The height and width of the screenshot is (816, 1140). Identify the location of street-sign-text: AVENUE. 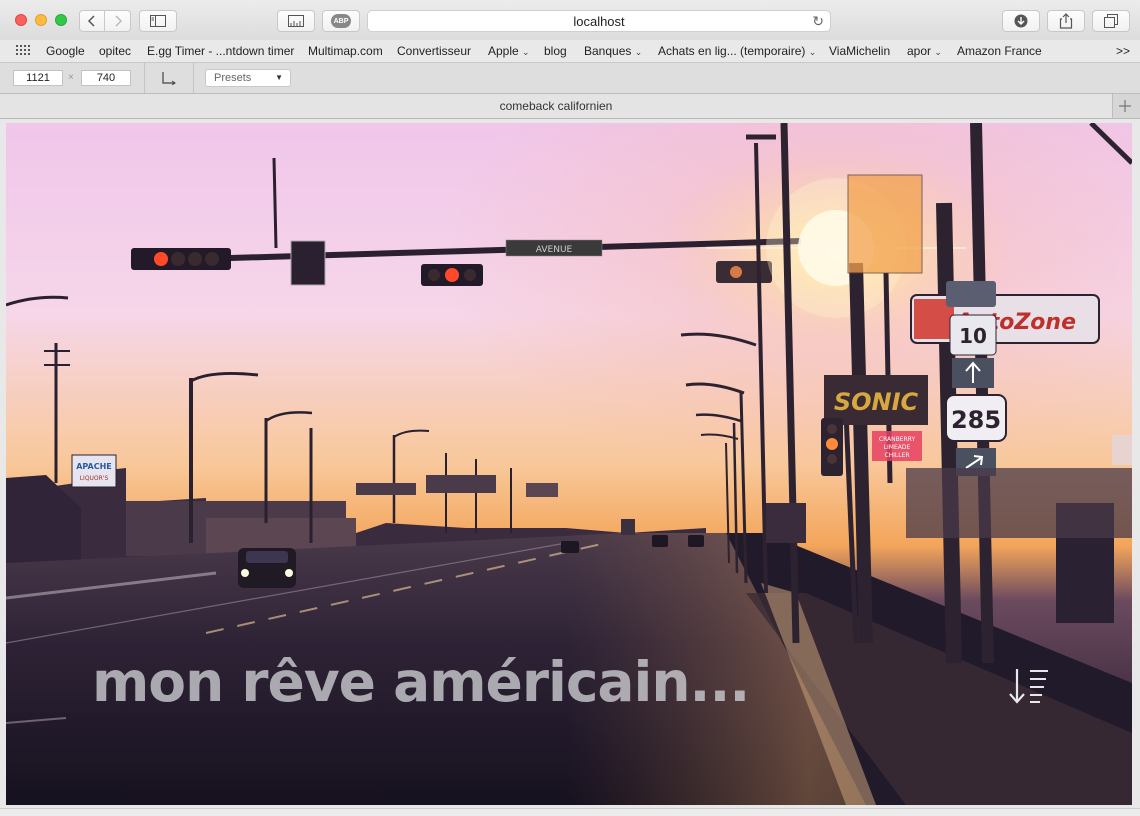
(554, 250).